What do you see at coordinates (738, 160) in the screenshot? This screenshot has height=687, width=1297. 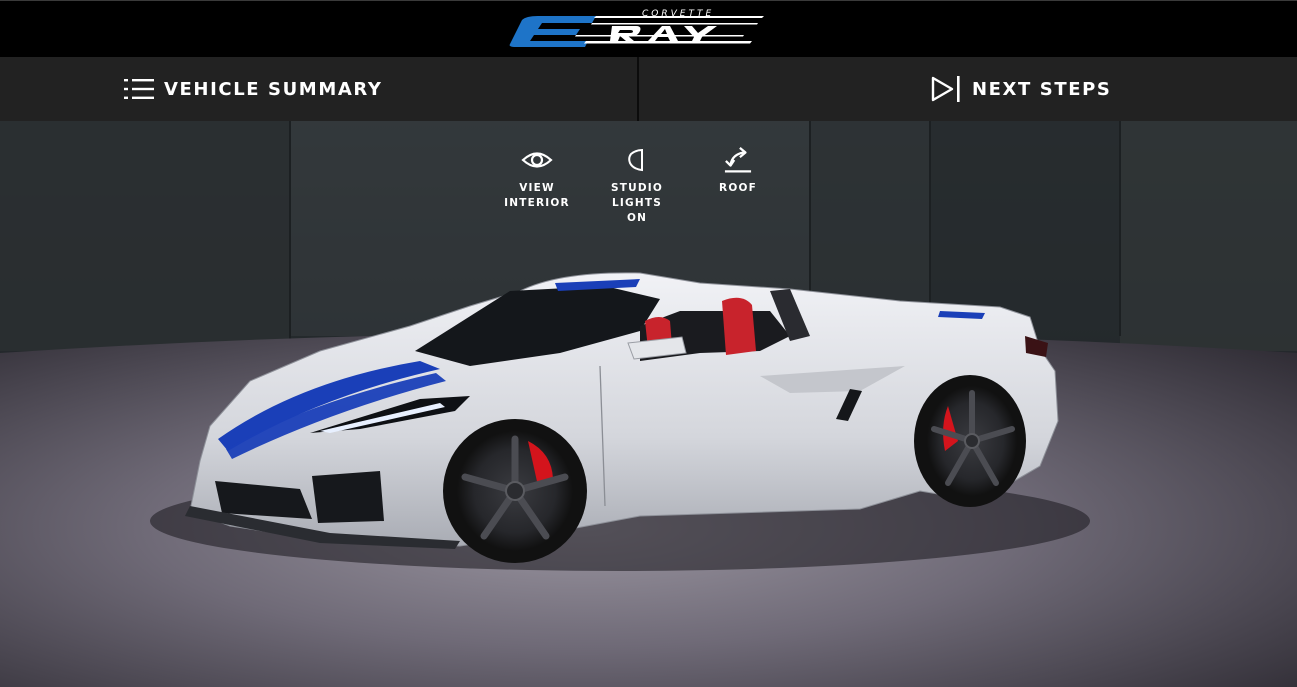 I see `roof-arrow-icon` at bounding box center [738, 160].